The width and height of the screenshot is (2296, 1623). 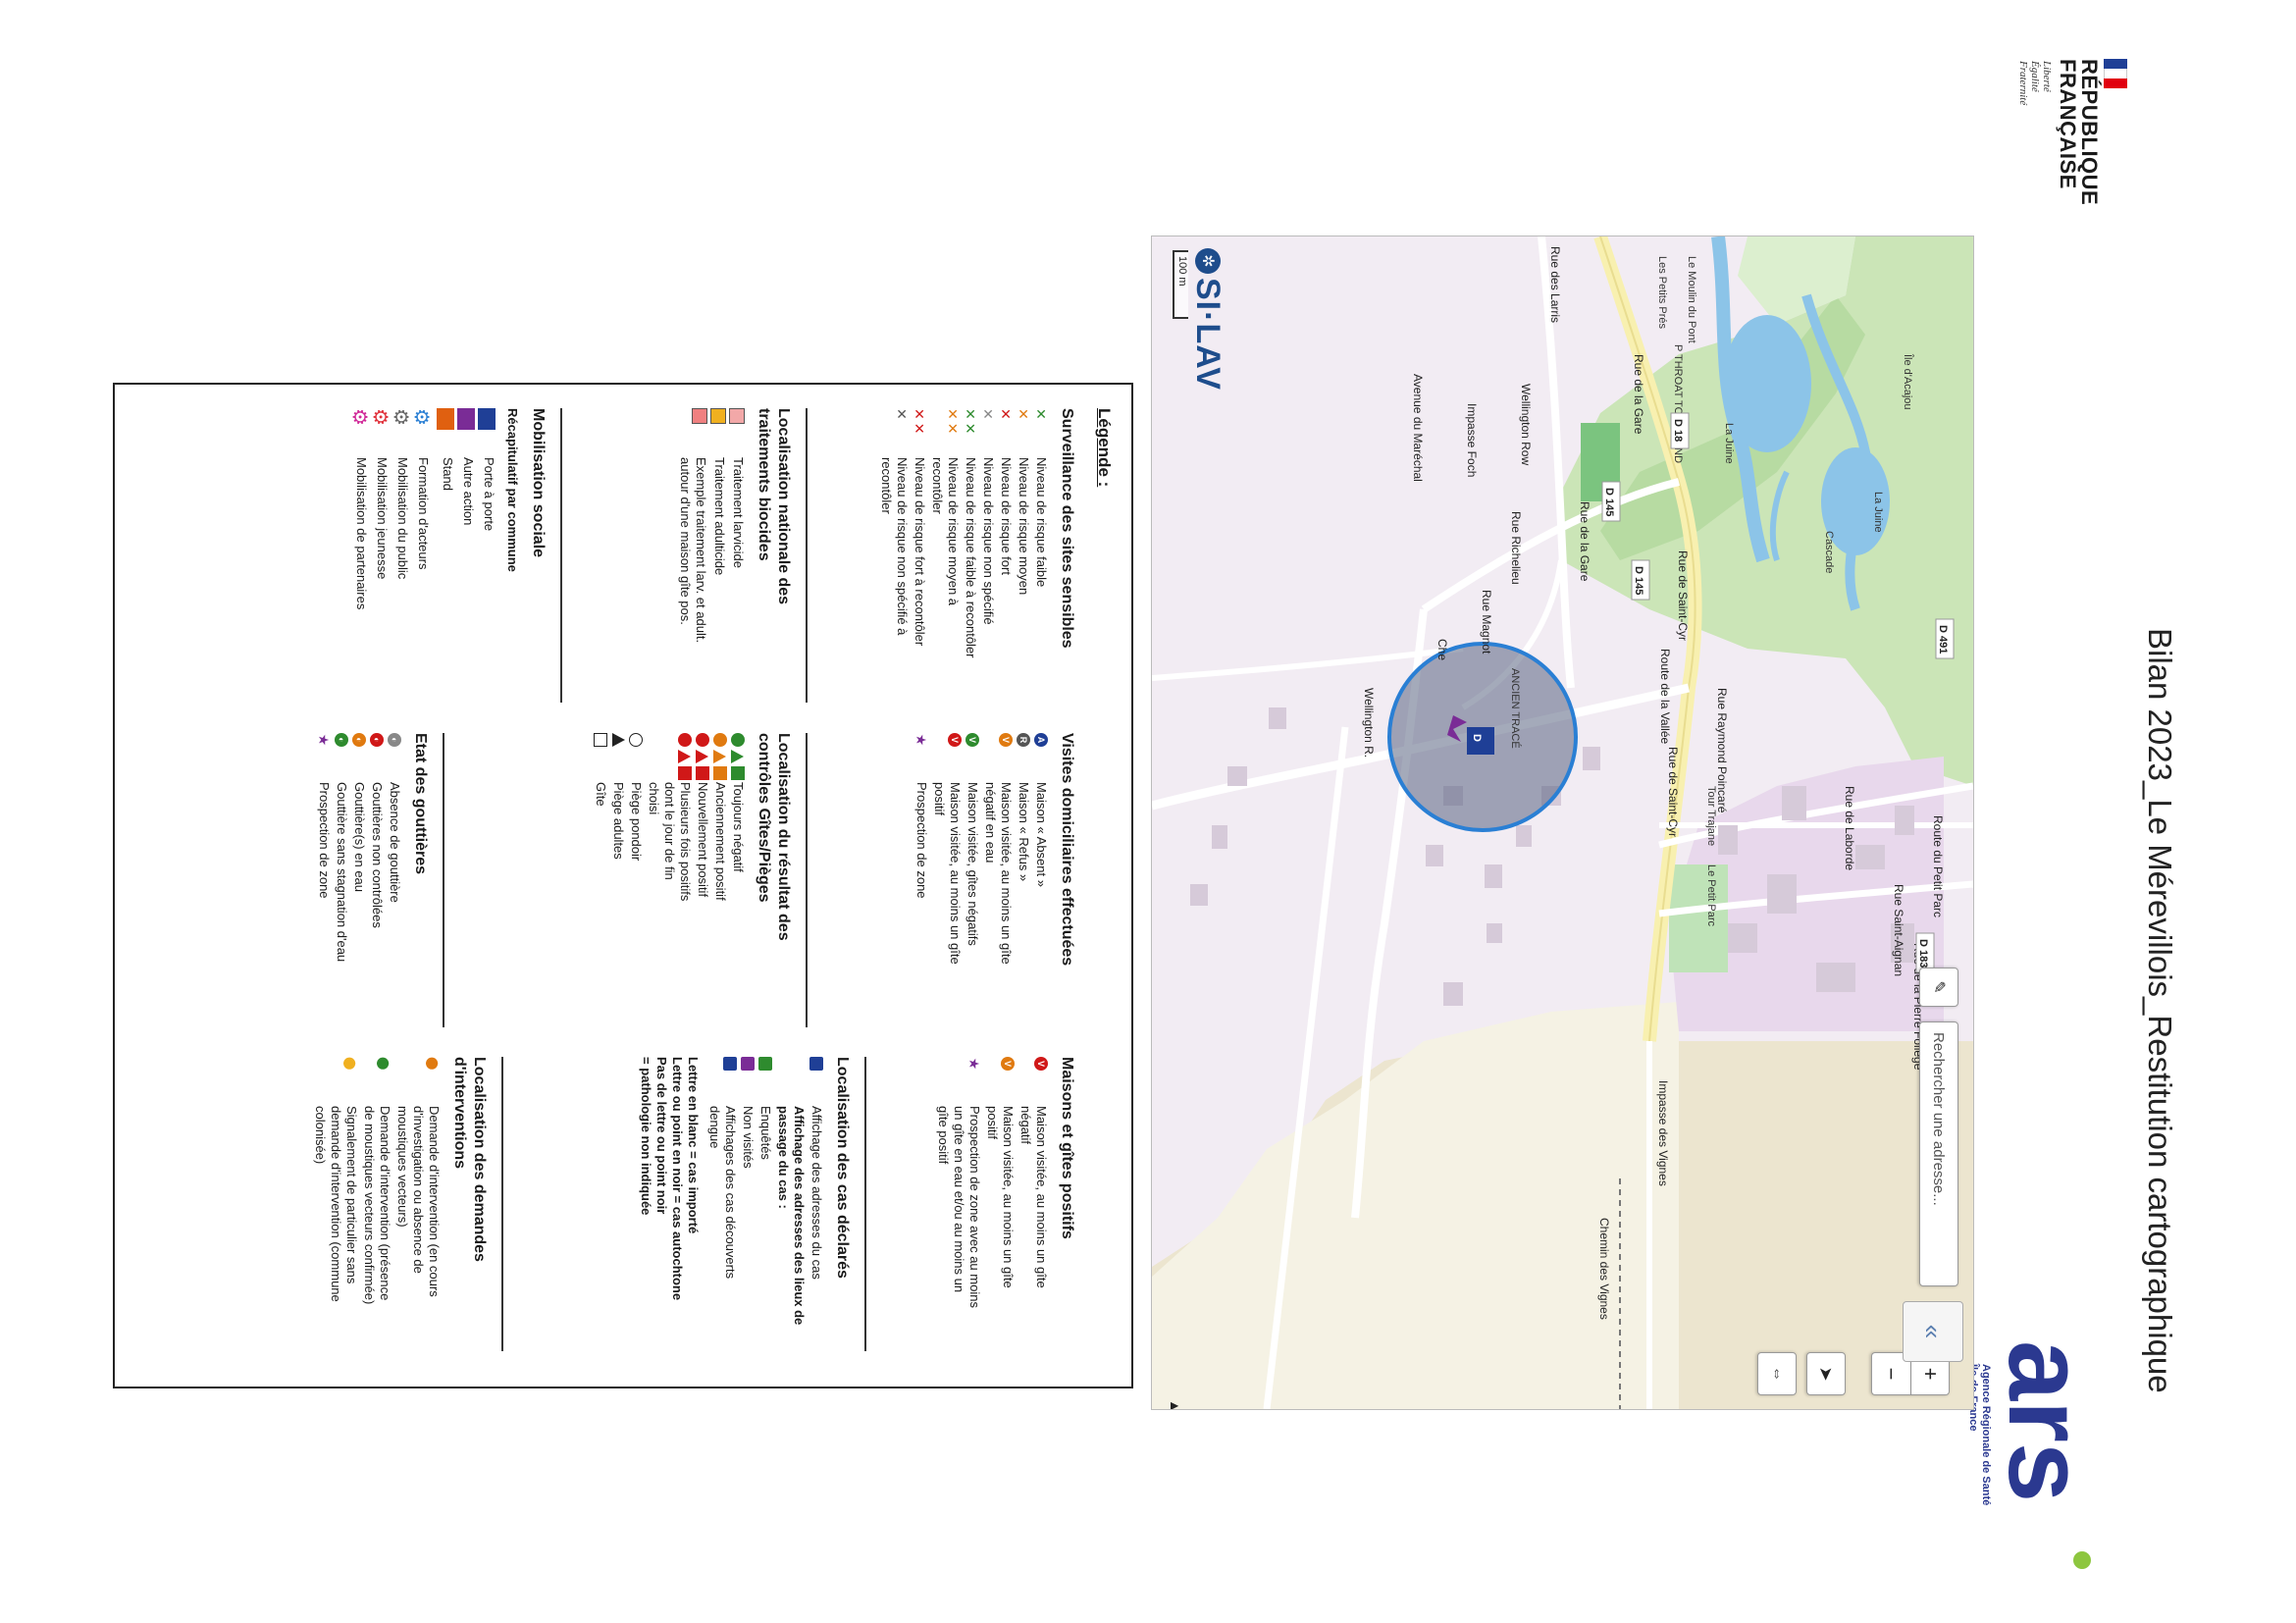 What do you see at coordinates (1041, 834) in the screenshot?
I see `visite-item-label-line: Maison « Absent »` at bounding box center [1041, 834].